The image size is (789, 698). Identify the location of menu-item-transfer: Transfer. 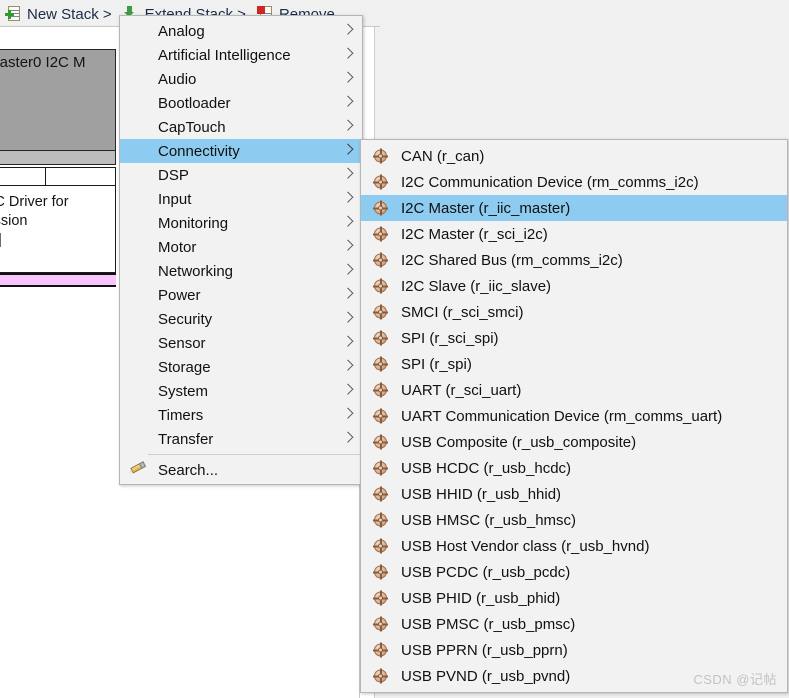
(241, 439).